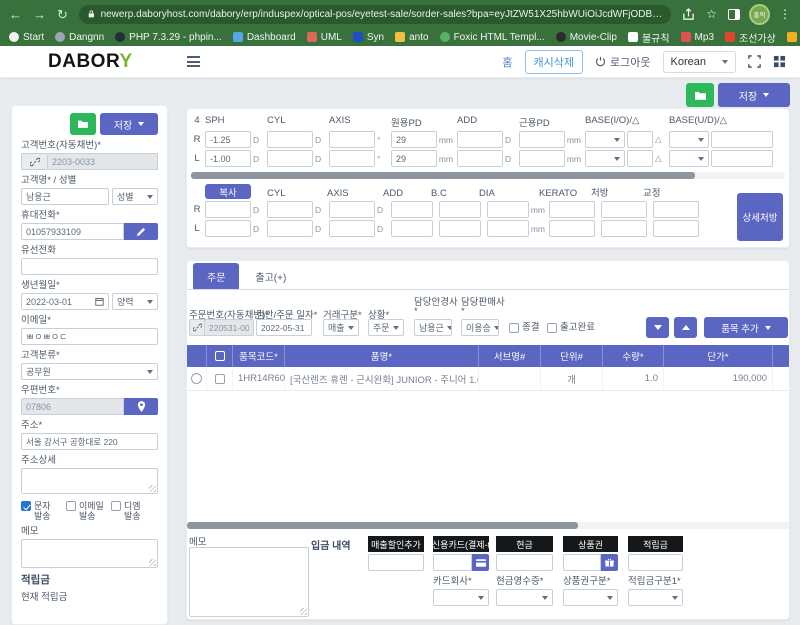  Describe the element at coordinates (352, 228) in the screenshot. I see `rx2-axis-l-input` at that location.